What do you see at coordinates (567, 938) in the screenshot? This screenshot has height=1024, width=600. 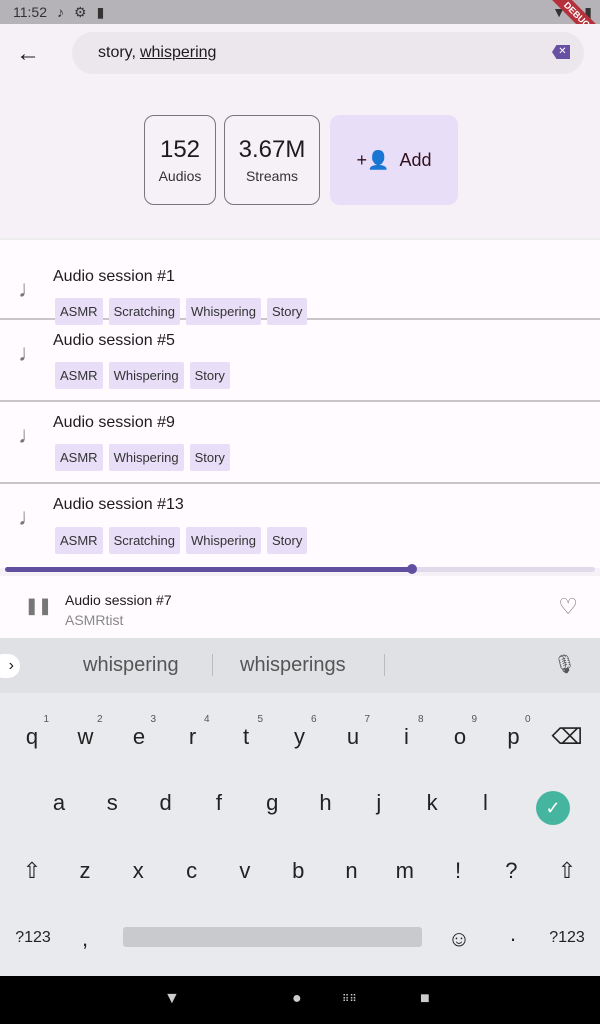 I see `symbols-key-right: ?123` at bounding box center [567, 938].